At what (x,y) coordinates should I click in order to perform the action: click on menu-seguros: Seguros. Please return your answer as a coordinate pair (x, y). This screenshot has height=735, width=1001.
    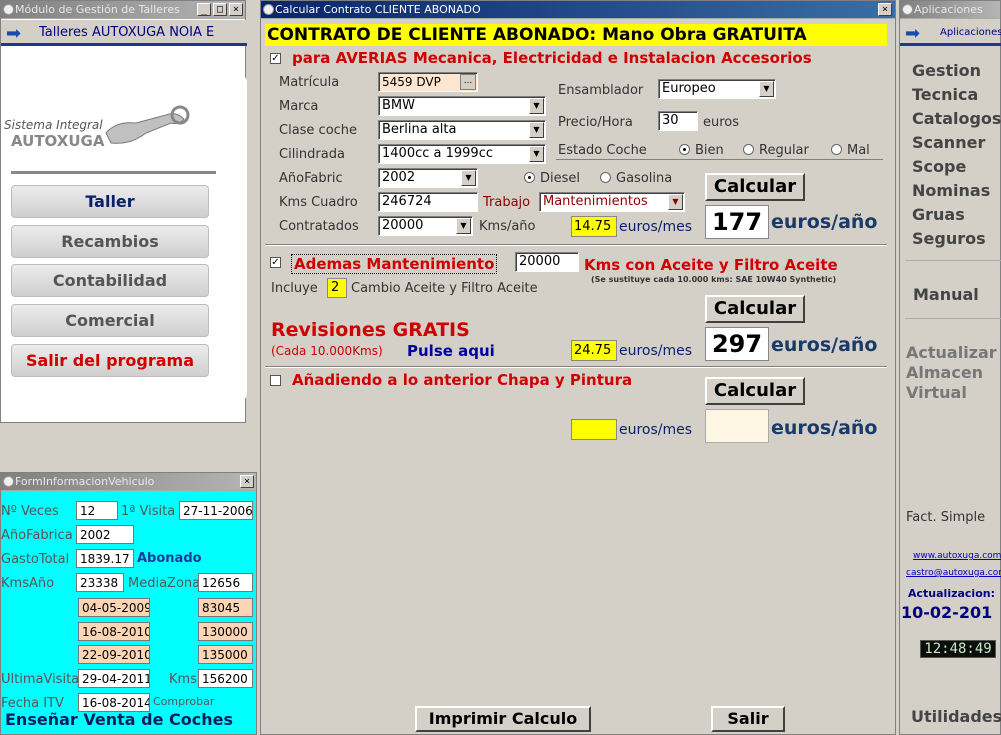
    Looking at the image, I should click on (949, 238).